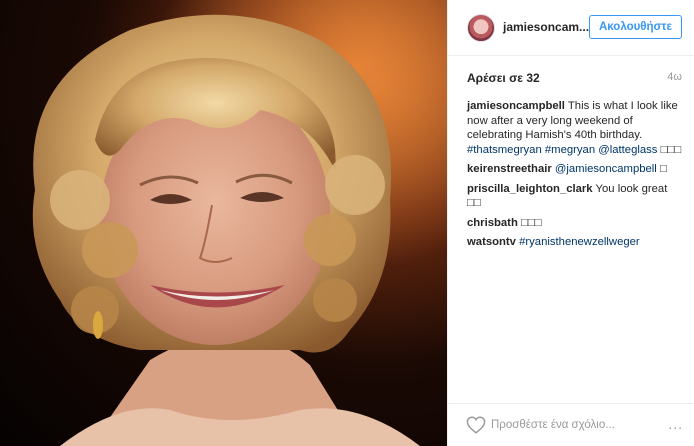 The width and height of the screenshot is (694, 446). What do you see at coordinates (631, 188) in the screenshot?
I see `comment-text: You look great` at bounding box center [631, 188].